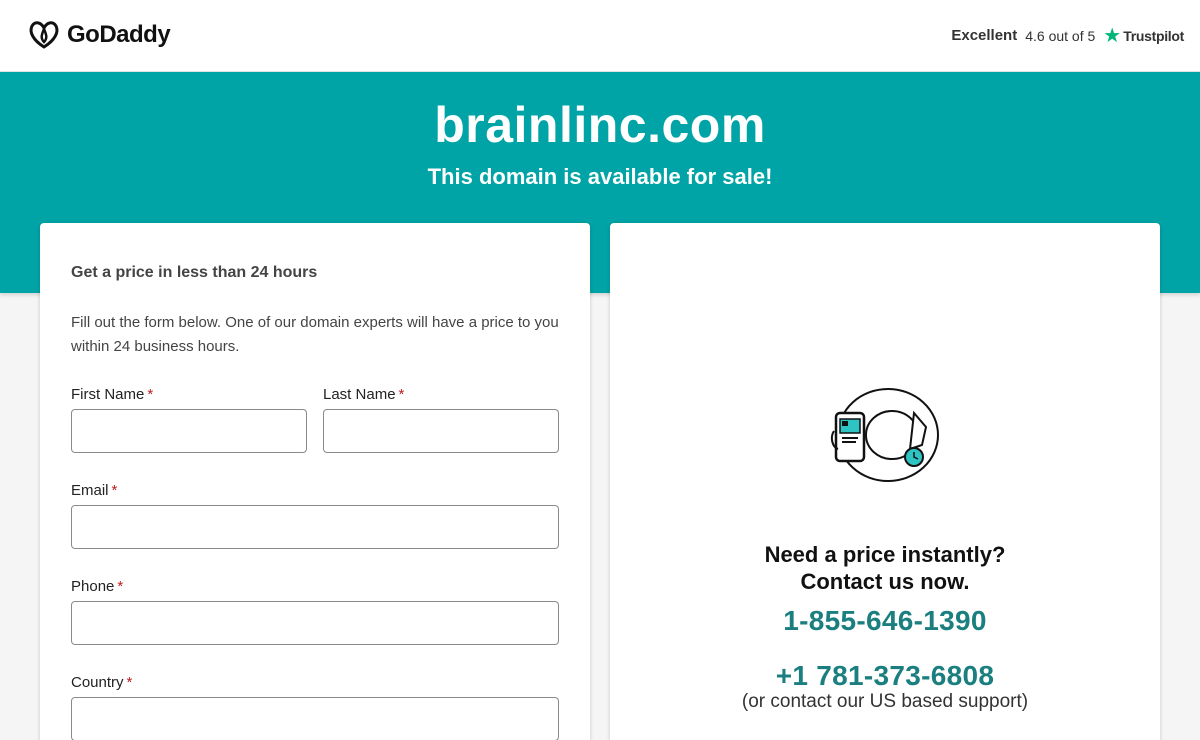 This screenshot has width=1200, height=740. What do you see at coordinates (1060, 35) in the screenshot?
I see `rating-score: 4.6 out of 5` at bounding box center [1060, 35].